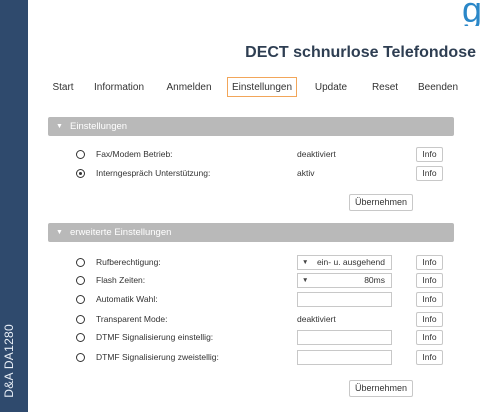  What do you see at coordinates (134, 154) in the screenshot?
I see `setting-label: Fax/Modem Betrieb:` at bounding box center [134, 154].